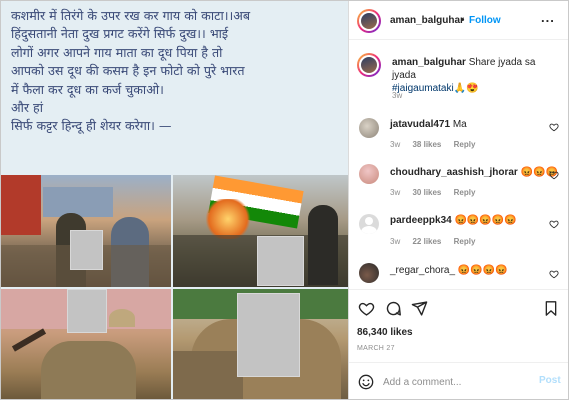  I want to click on comment: jatavudal471 Ma, so click(428, 124).